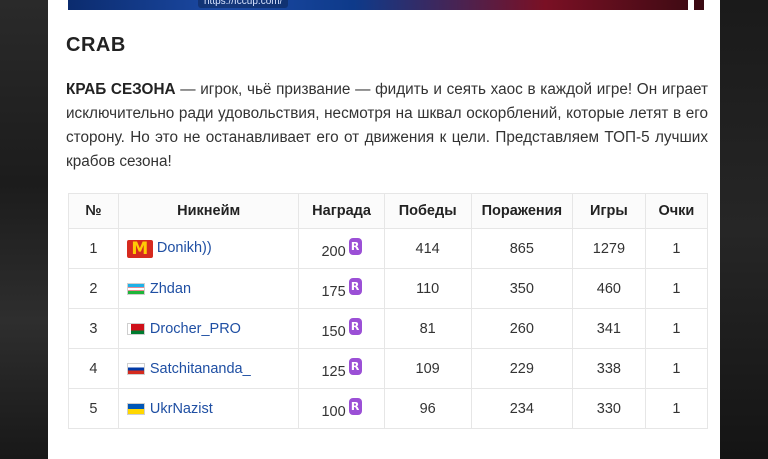 Image resolution: width=768 pixels, height=459 pixels. What do you see at coordinates (676, 211) in the screenshot?
I see `header-points: Очки` at bounding box center [676, 211].